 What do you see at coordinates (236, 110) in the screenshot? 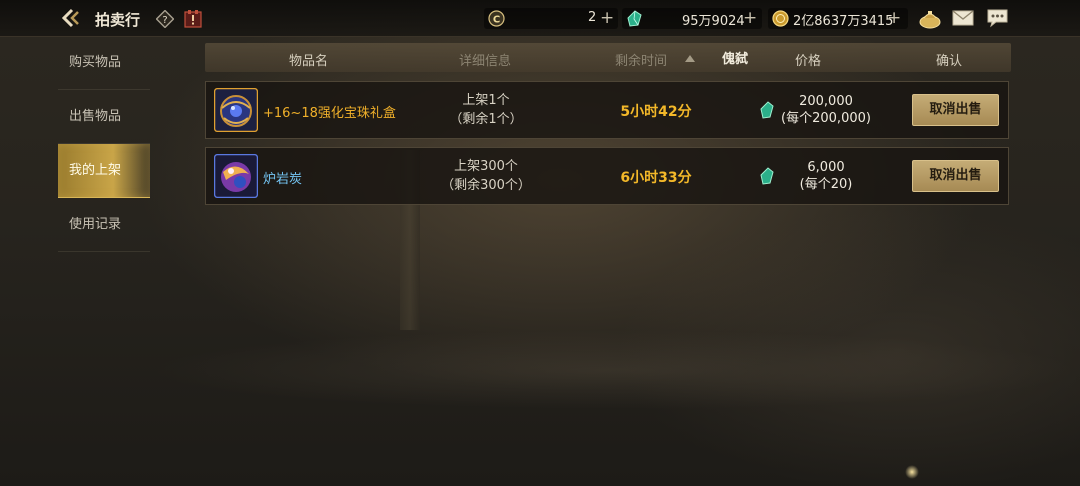
I see `orb-gift-box-icon` at bounding box center [236, 110].